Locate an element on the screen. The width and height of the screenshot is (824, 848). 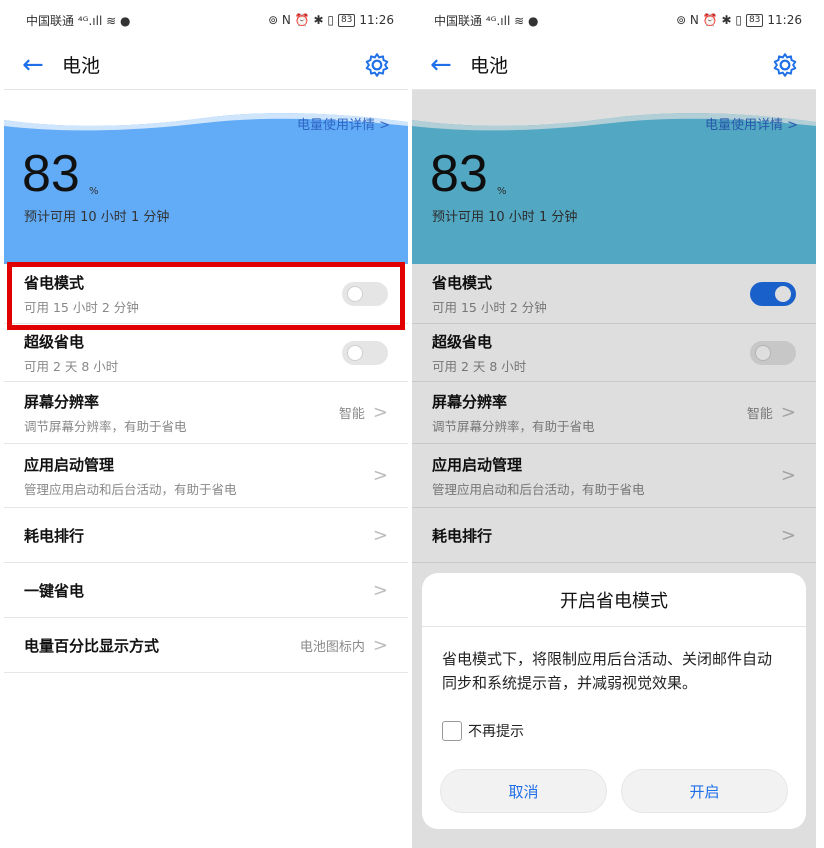
battery-percent: 83 is located at coordinates (51, 174).